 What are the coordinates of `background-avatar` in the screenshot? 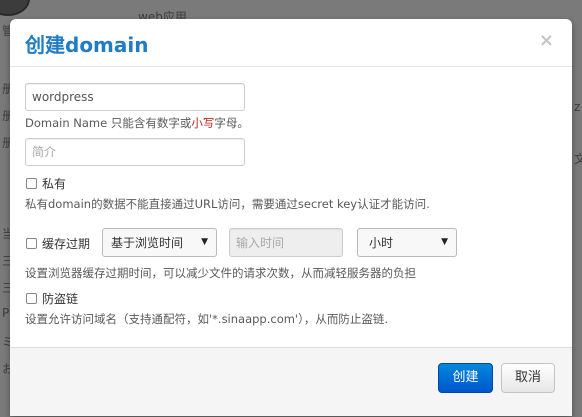 It's located at (15, 8).